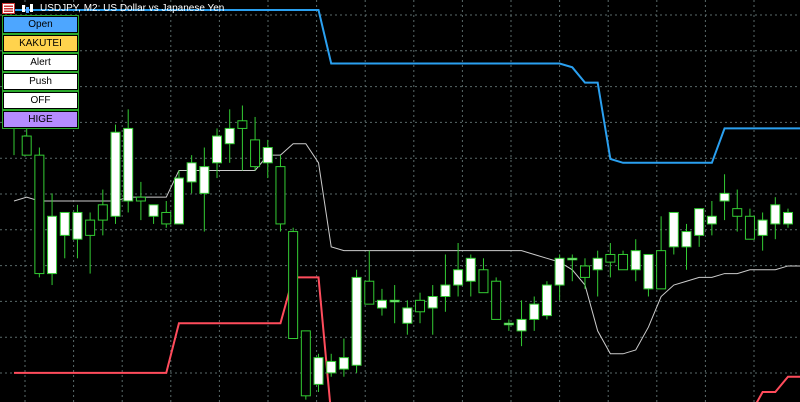  What do you see at coordinates (40, 62) in the screenshot?
I see `alert-button: Alert` at bounding box center [40, 62].